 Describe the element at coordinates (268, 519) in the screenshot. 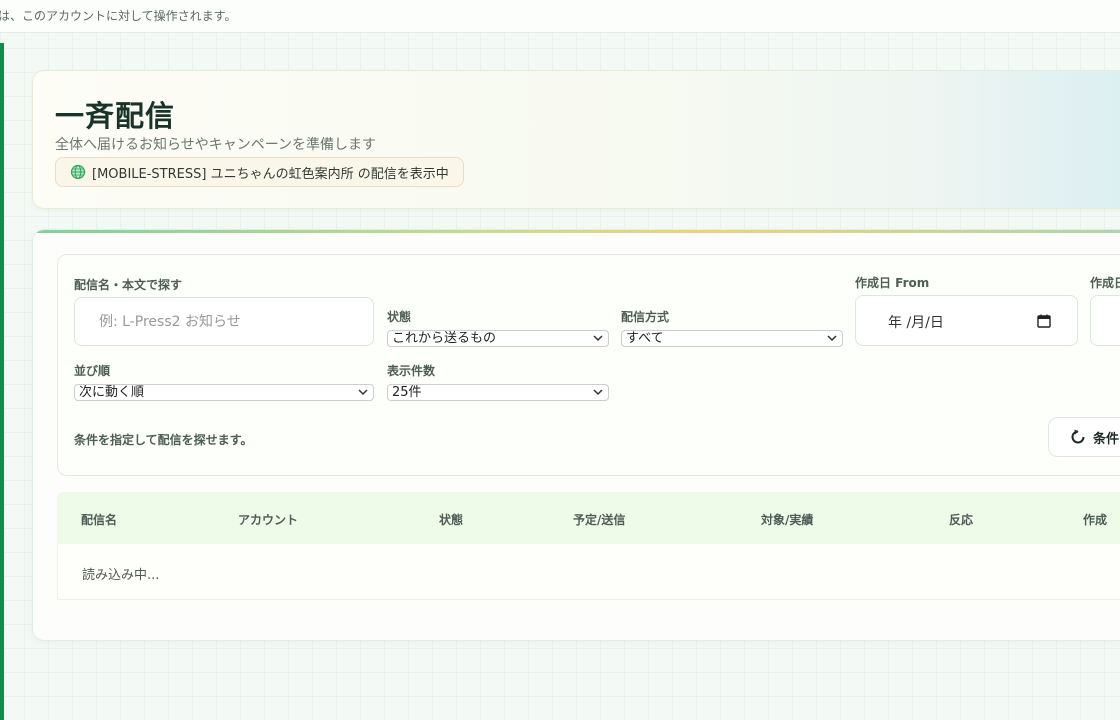

I see `column-header-account: アカウント` at that location.